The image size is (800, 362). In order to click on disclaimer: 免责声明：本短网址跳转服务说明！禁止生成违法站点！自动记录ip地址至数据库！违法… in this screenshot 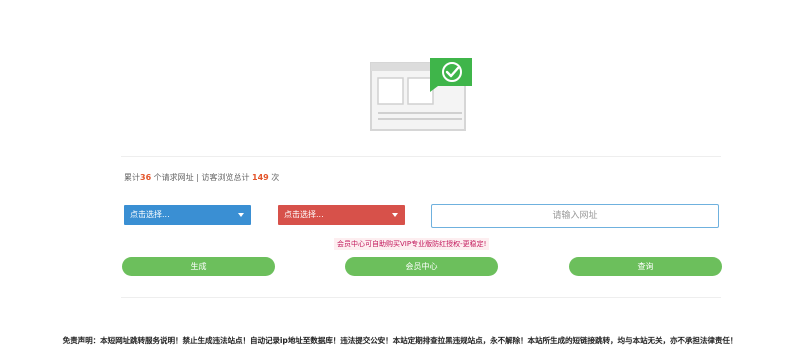, I will do `click(400, 340)`.